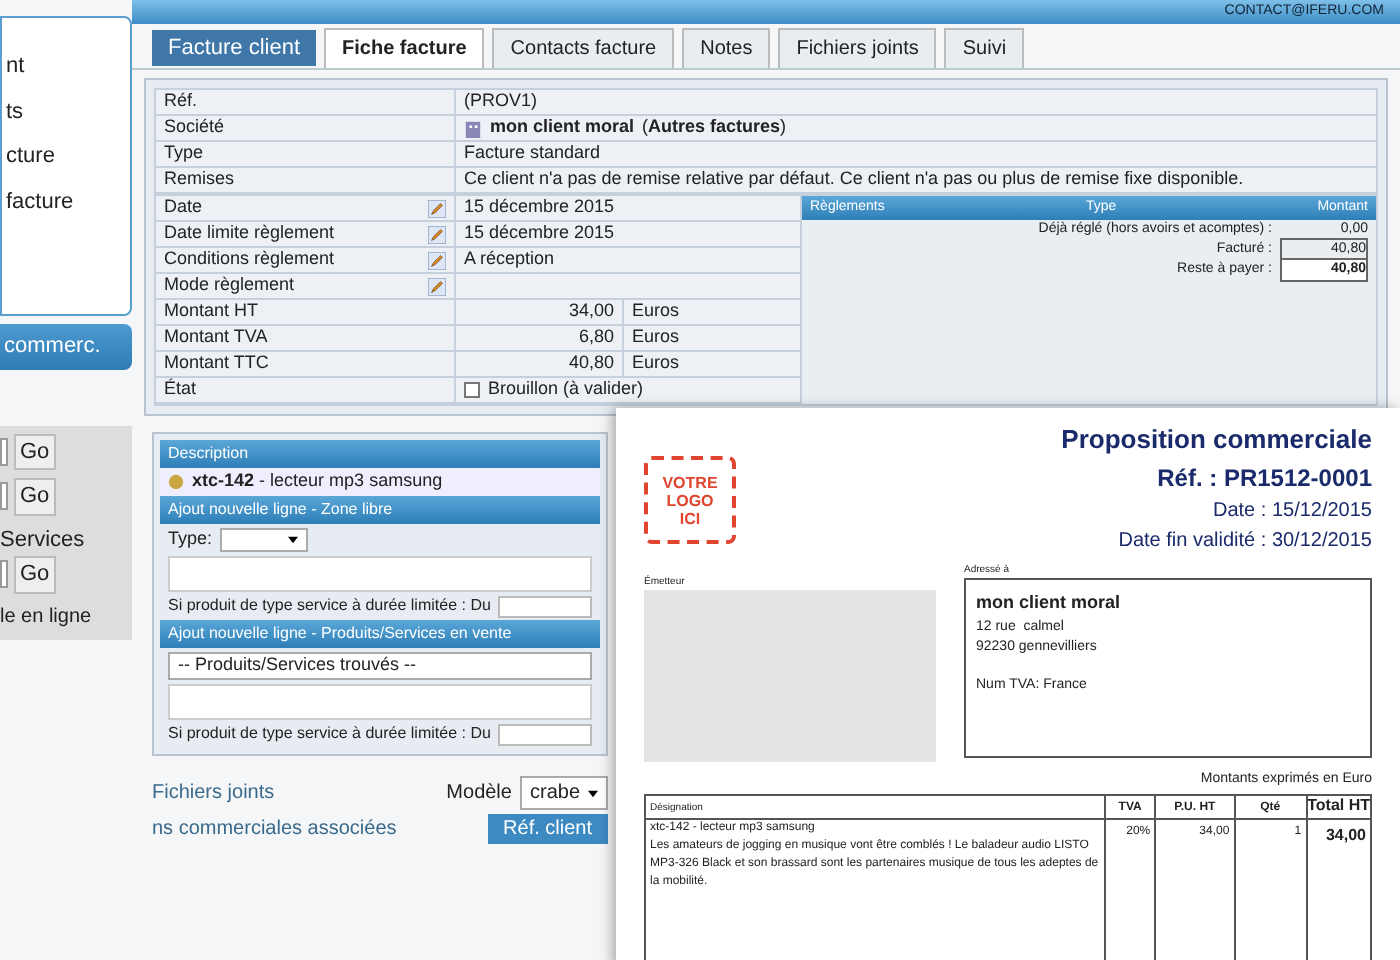 This screenshot has height=960, width=1400. What do you see at coordinates (1346, 835) in the screenshot?
I see `table-cell-text: 34,00` at bounding box center [1346, 835].